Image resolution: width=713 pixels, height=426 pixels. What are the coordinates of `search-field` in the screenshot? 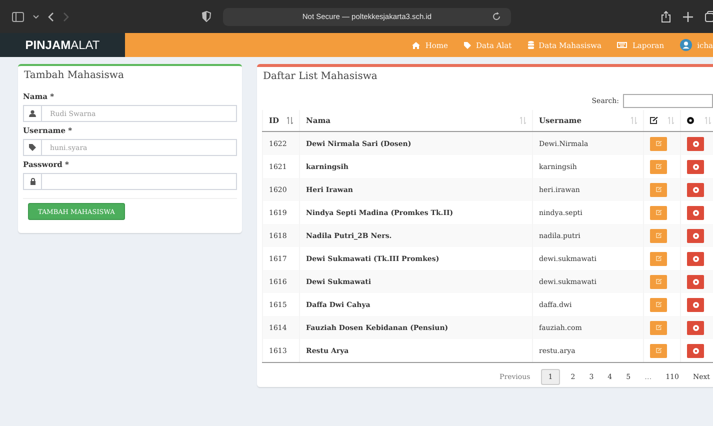 It's located at (668, 101).